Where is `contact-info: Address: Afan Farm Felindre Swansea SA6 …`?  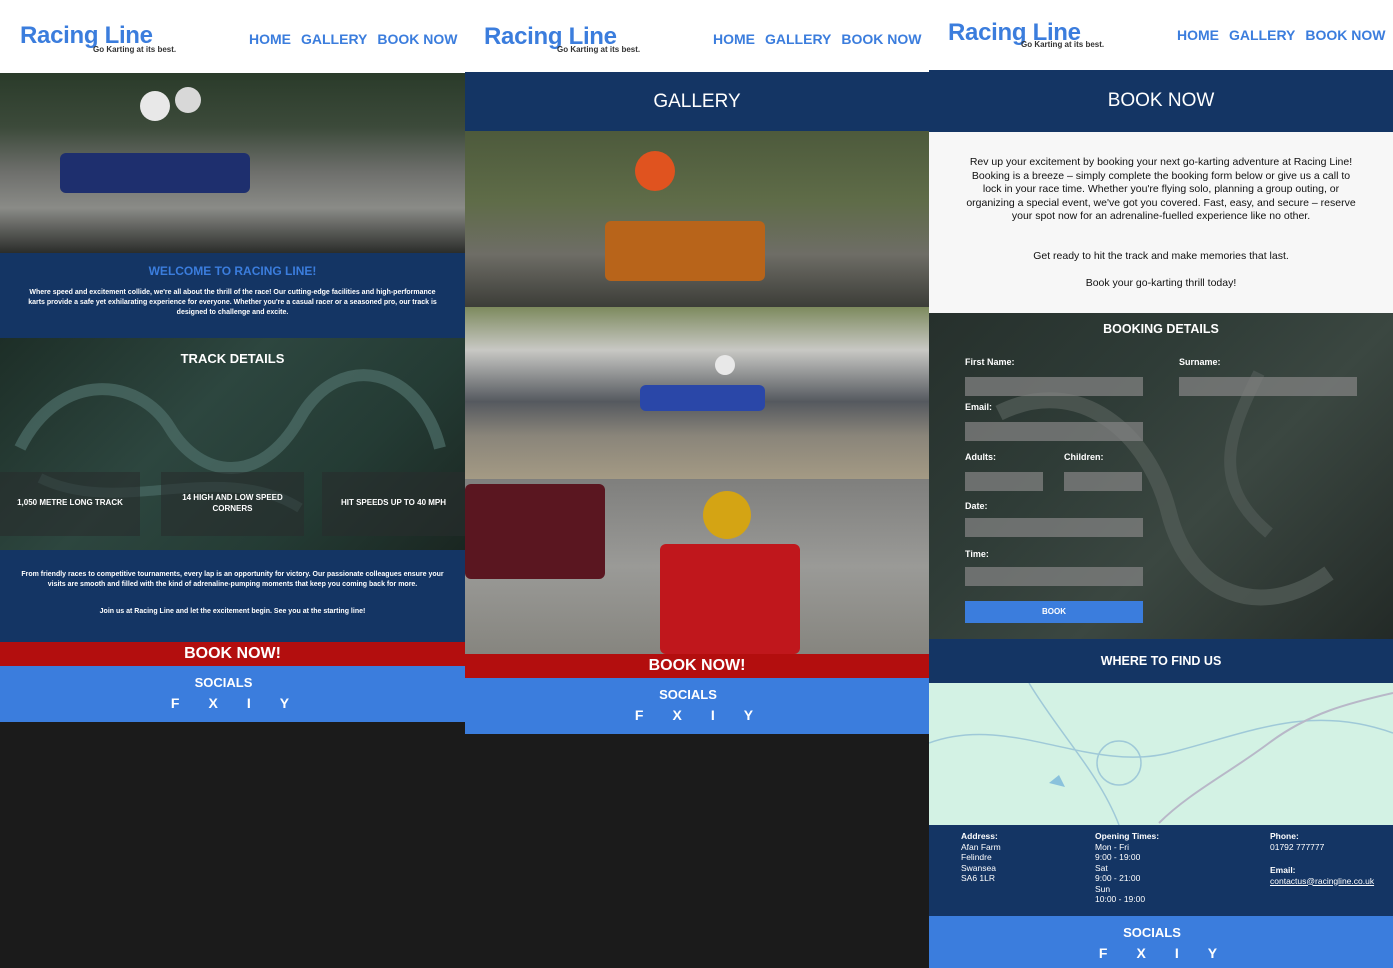
contact-info: Address: Afan Farm Felindre Swansea SA6 … is located at coordinates (1161, 870).